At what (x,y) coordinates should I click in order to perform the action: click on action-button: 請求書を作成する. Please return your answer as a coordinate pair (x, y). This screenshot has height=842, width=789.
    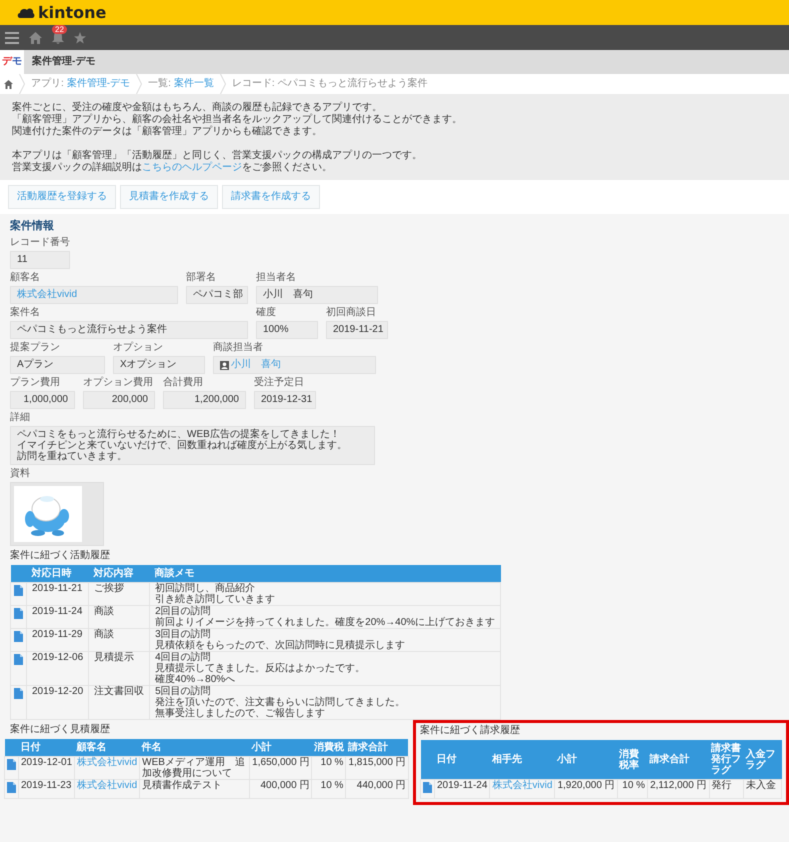
    Looking at the image, I should click on (271, 197).